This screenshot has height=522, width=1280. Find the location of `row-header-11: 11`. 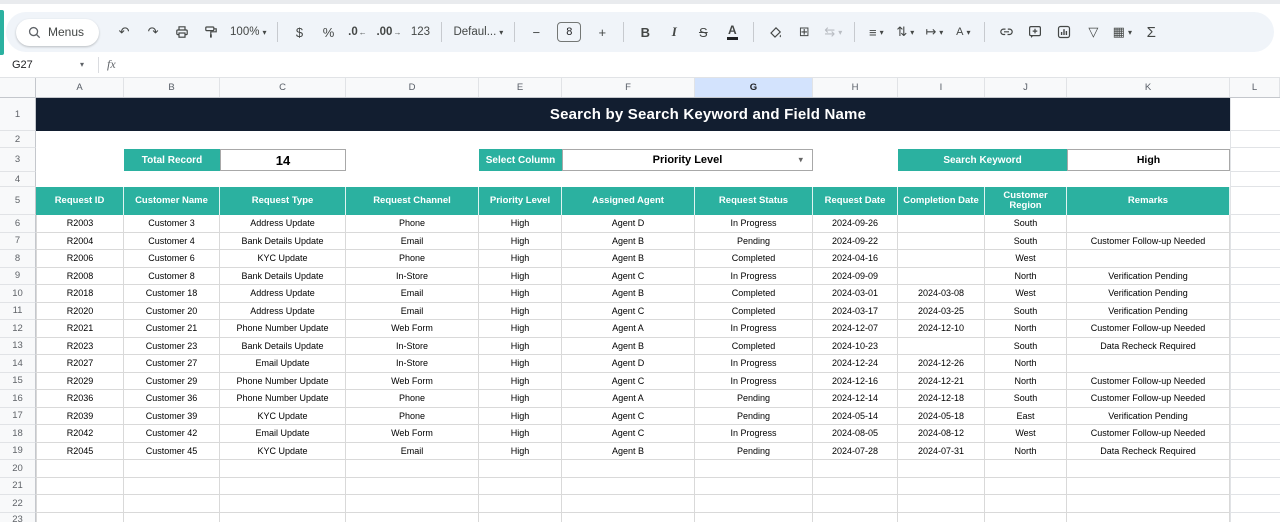

row-header-11: 11 is located at coordinates (18, 311).